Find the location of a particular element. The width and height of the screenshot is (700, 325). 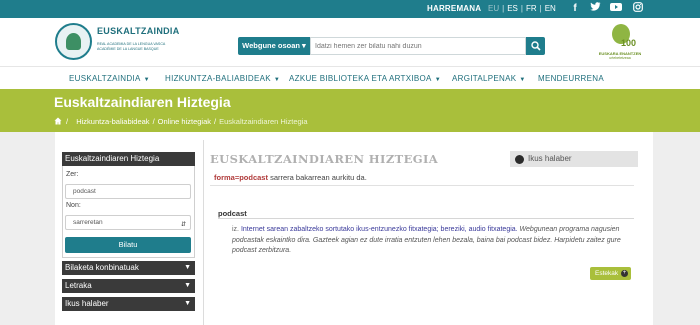

accordion-ikus-halaber: Ikus halaber ▼ is located at coordinates (128, 304).